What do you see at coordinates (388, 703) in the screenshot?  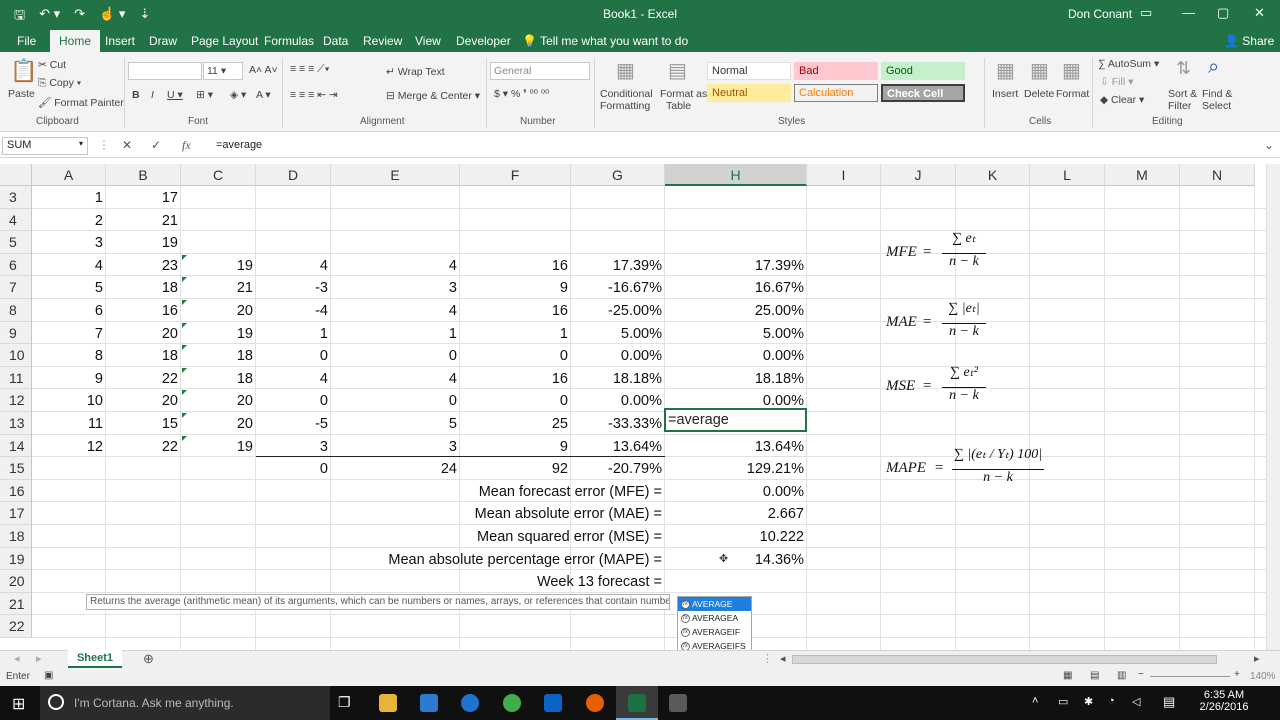 I see `file-explorer-icon` at bounding box center [388, 703].